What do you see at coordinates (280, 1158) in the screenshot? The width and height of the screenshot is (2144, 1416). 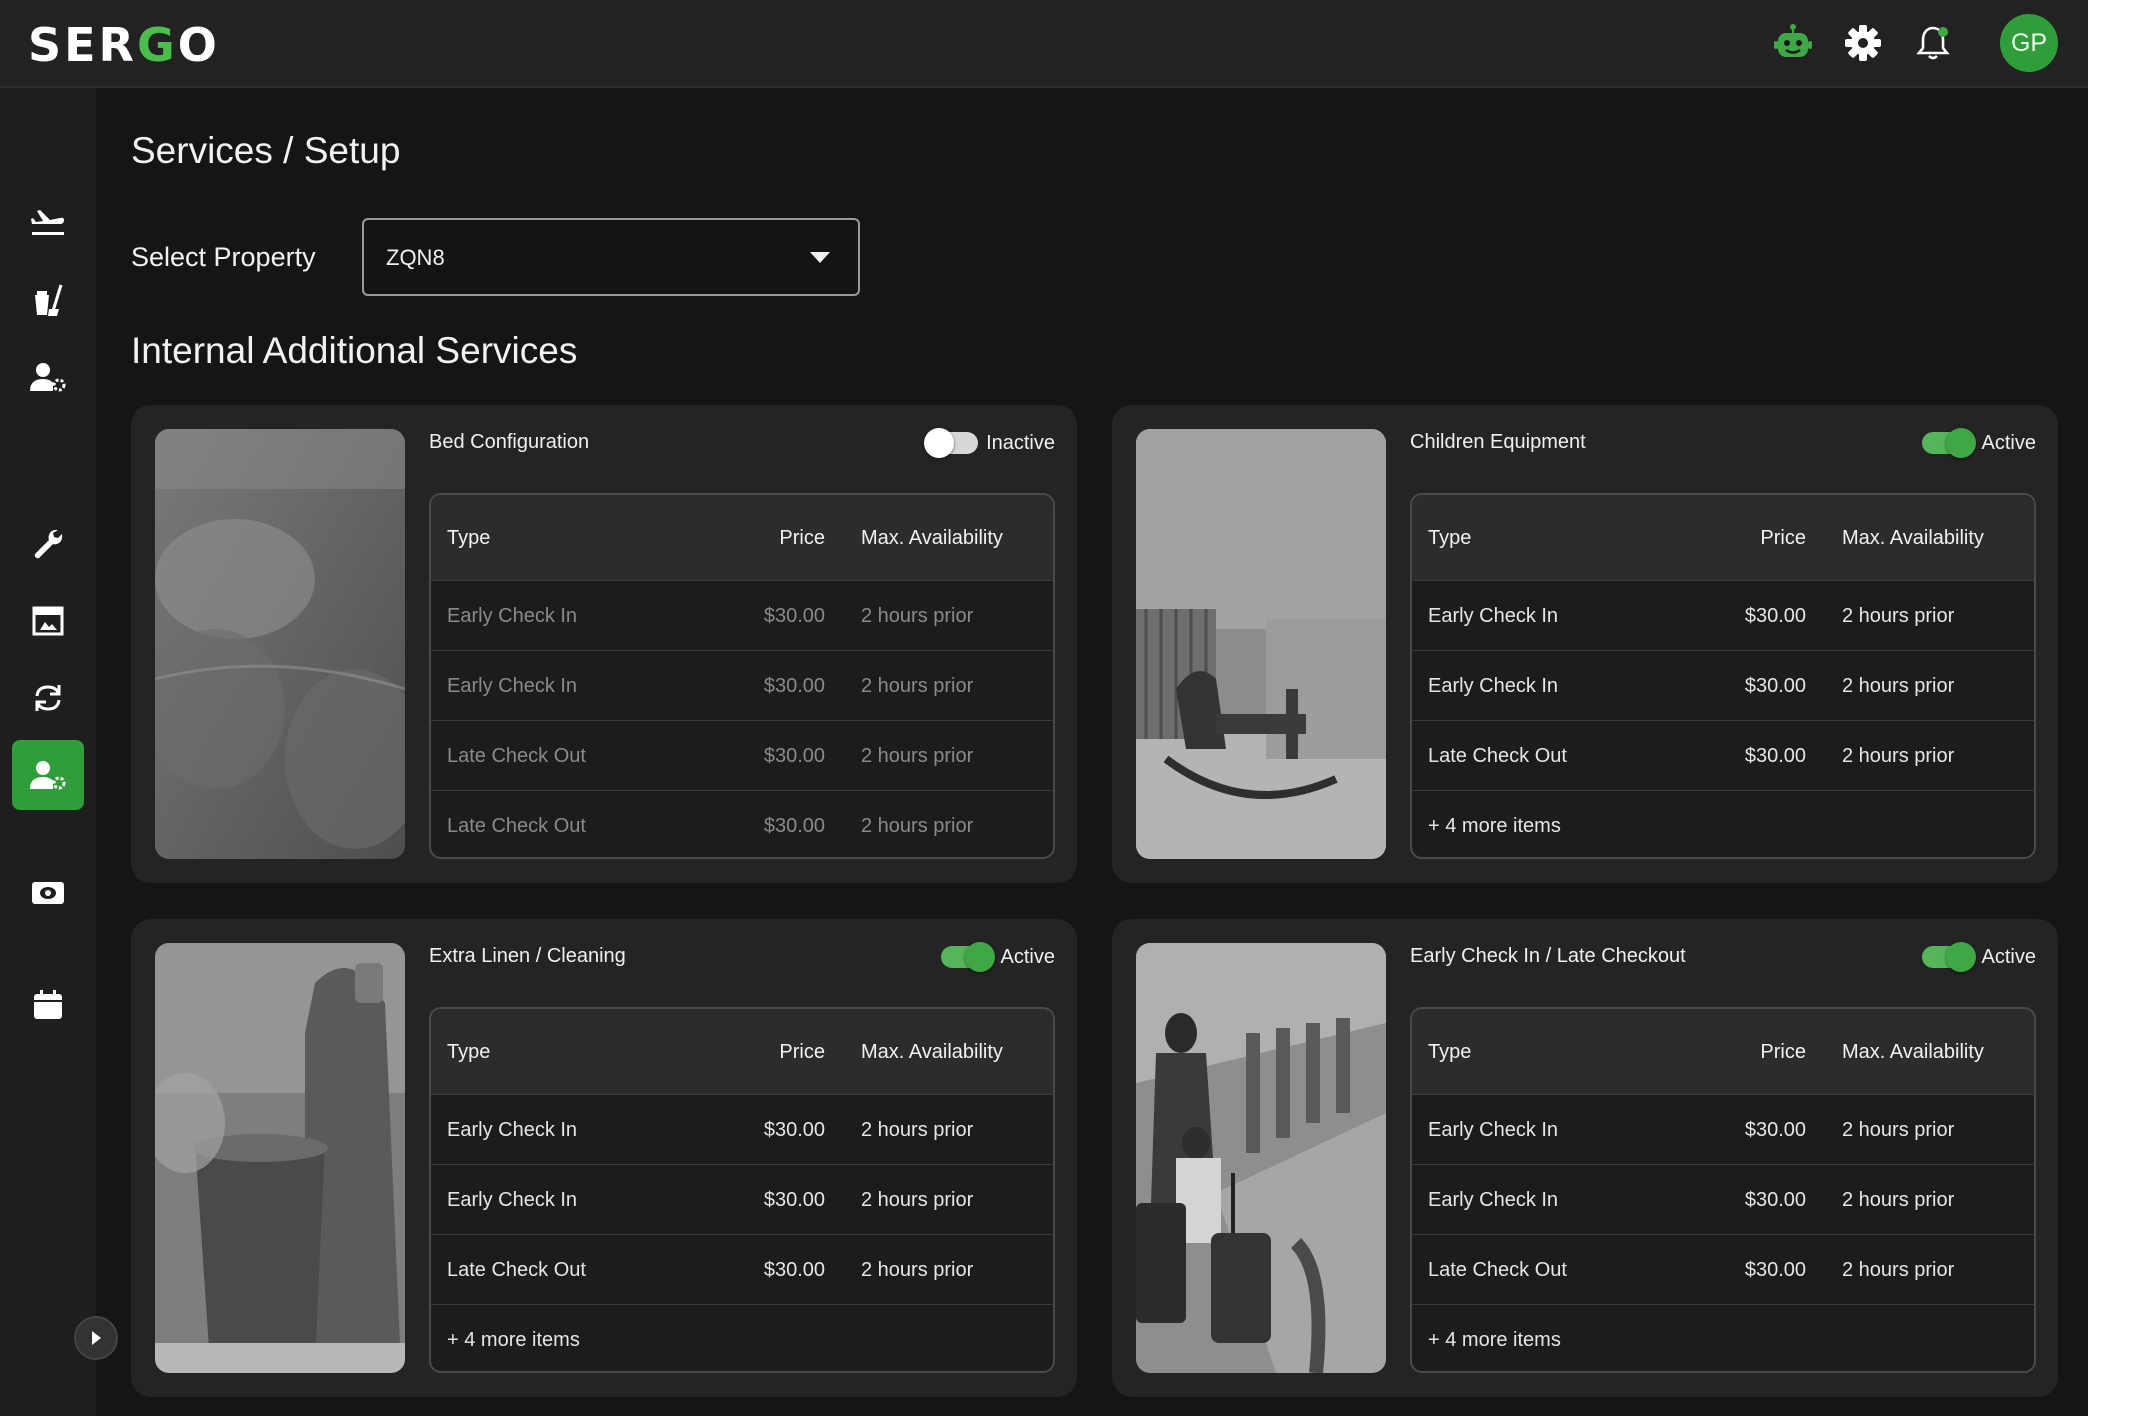 I see `linen-cleaning-image` at bounding box center [280, 1158].